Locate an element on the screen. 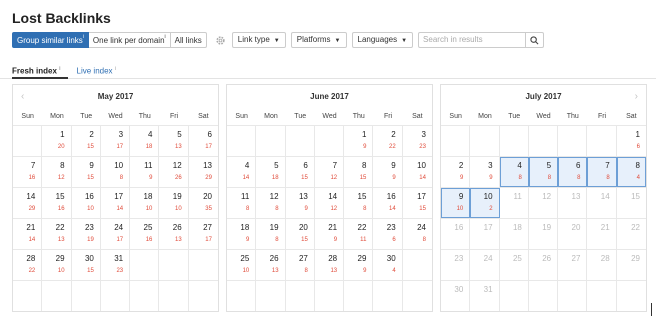 The height and width of the screenshot is (333, 656). calendar-day-cell: 22 is located at coordinates (631, 234).